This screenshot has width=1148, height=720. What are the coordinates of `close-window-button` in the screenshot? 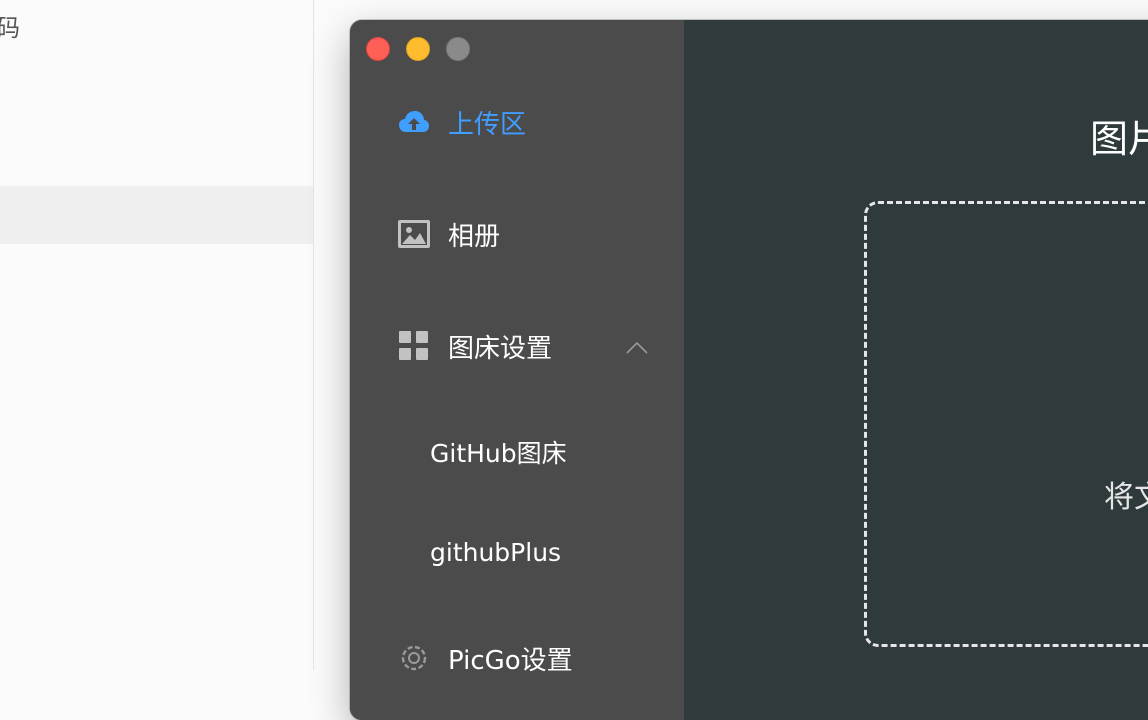 It's located at (378, 49).